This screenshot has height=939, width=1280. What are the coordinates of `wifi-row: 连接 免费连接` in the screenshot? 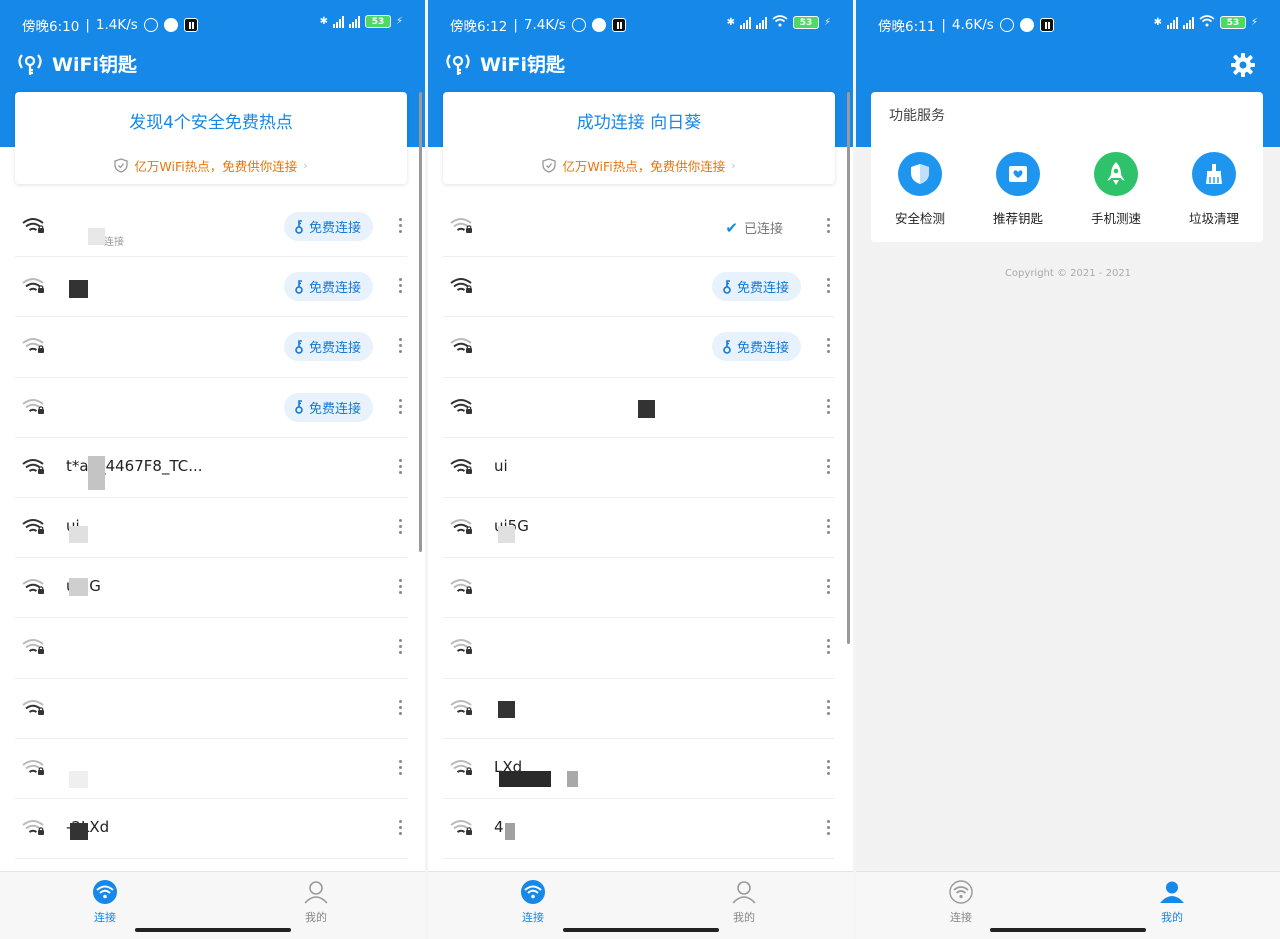 It's located at (212, 227).